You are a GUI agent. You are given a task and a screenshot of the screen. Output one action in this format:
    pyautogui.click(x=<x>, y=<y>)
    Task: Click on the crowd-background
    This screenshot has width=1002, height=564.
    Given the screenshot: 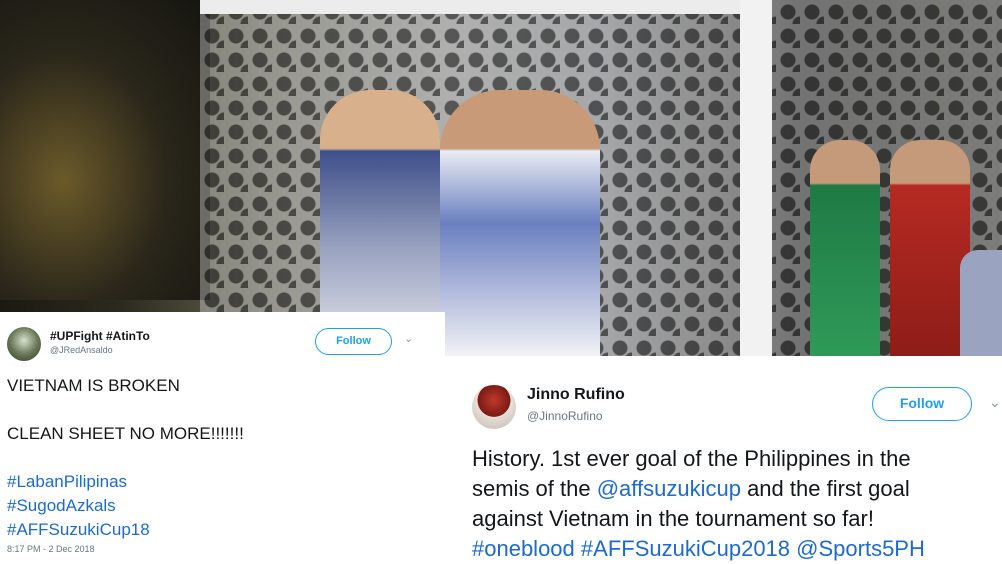 What is the action you would take?
    pyautogui.click(x=105, y=150)
    